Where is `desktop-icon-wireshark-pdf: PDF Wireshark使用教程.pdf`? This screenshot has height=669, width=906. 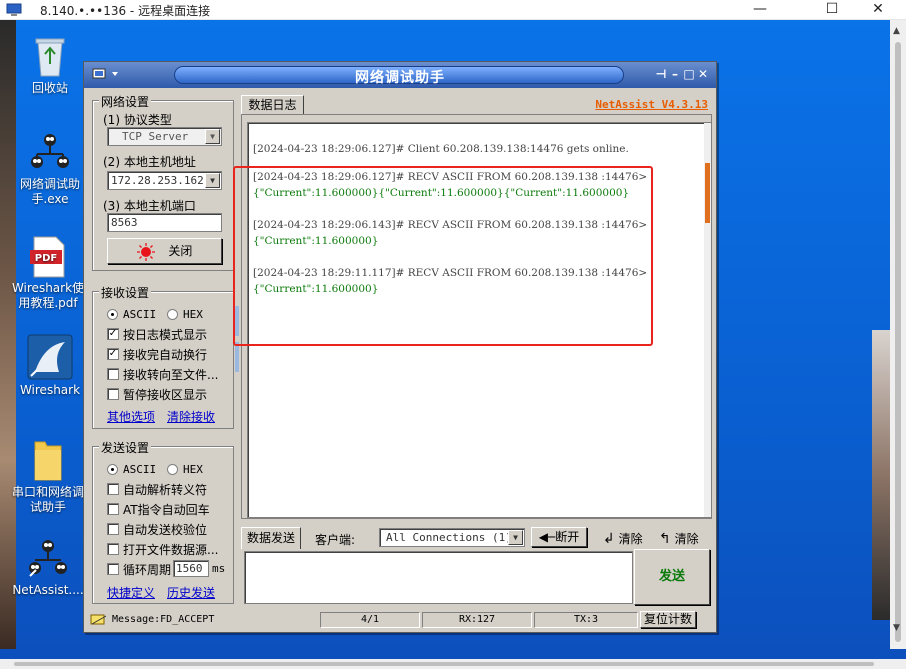 desktop-icon-wireshark-pdf: PDF Wireshark使用教程.pdf is located at coordinates (48, 273).